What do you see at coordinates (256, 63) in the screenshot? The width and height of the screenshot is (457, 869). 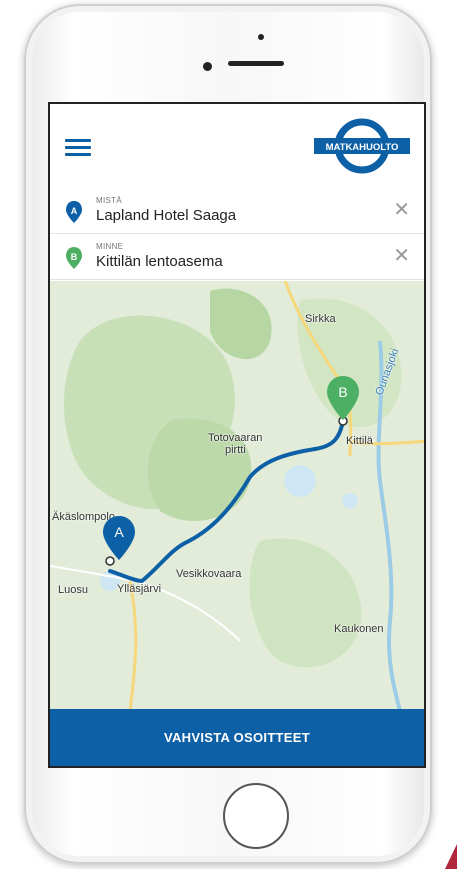 I see `earpiece-speaker` at bounding box center [256, 63].